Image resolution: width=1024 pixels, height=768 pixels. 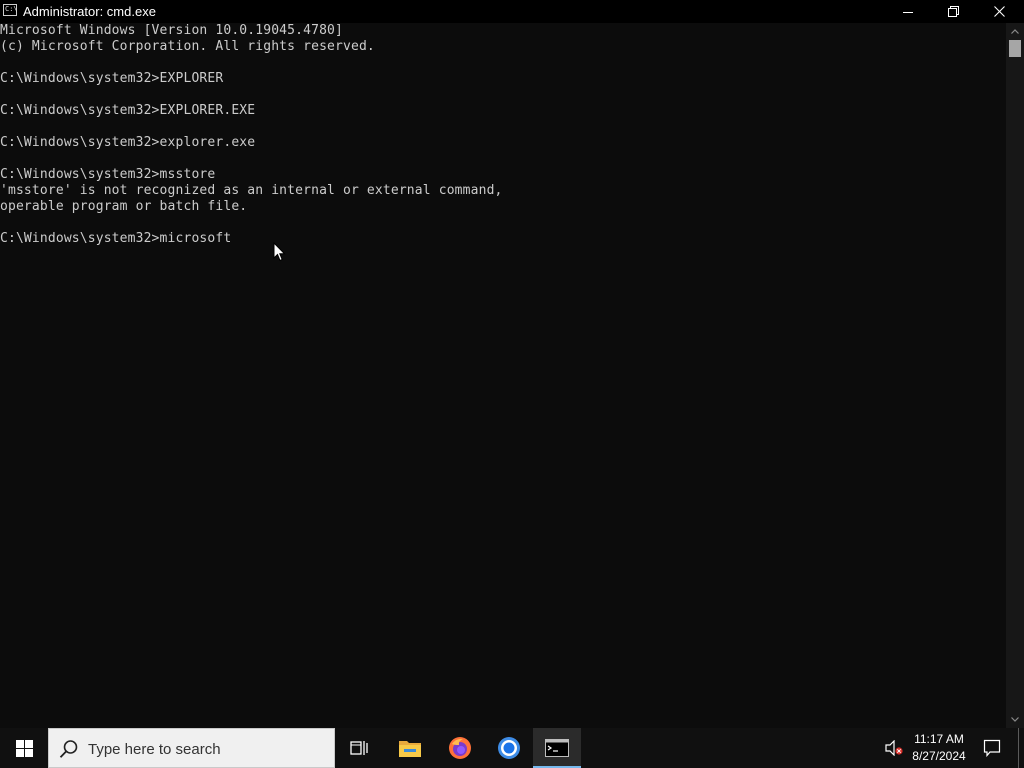 What do you see at coordinates (1015, 375) in the screenshot?
I see `vertical-scrollbar` at bounding box center [1015, 375].